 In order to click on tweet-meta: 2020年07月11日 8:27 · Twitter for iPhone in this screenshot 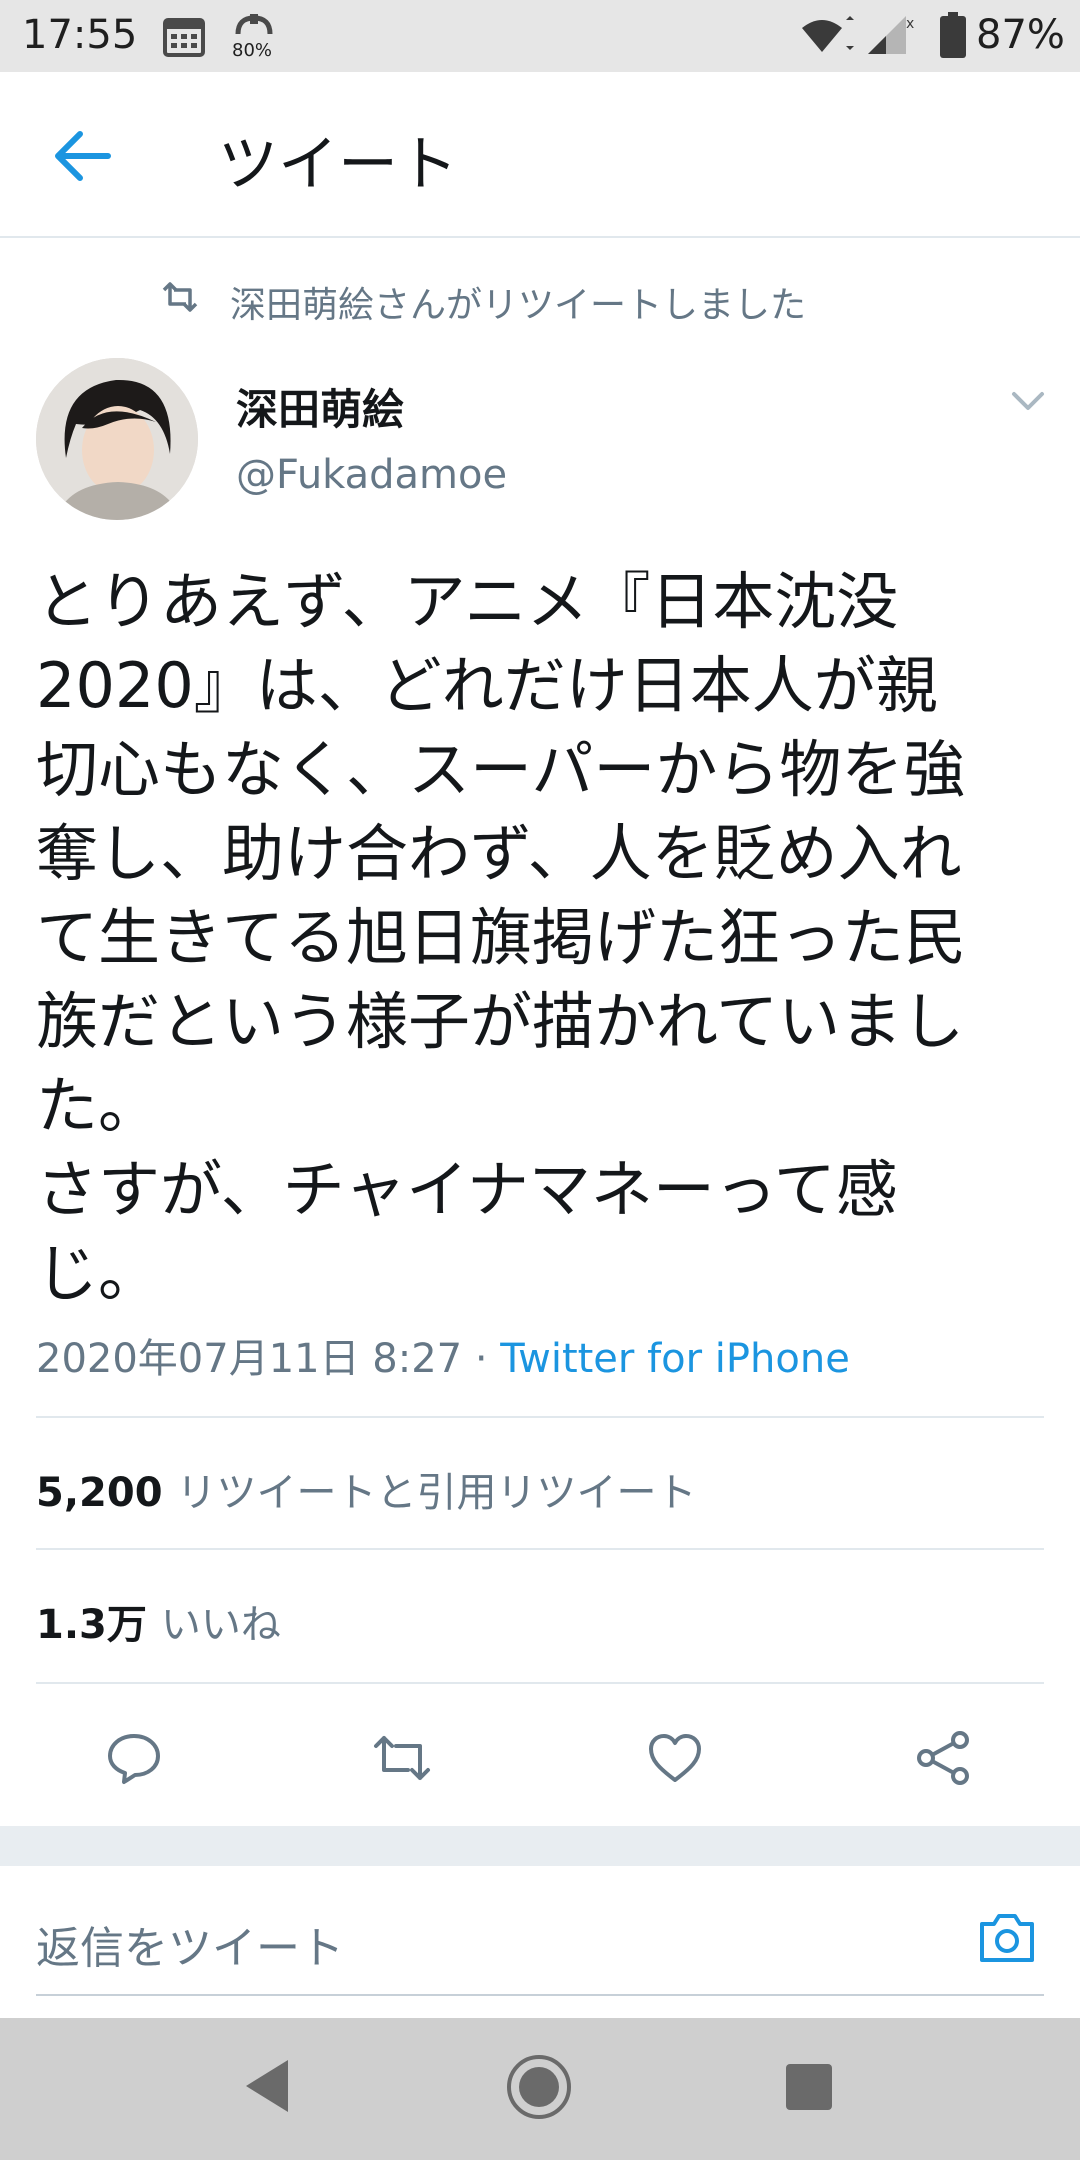, I will do `click(443, 1355)`.